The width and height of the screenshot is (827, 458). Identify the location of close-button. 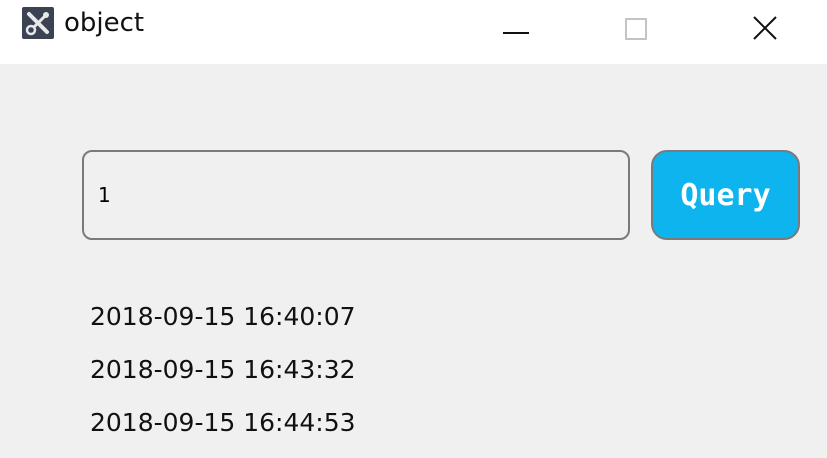
(766, 25).